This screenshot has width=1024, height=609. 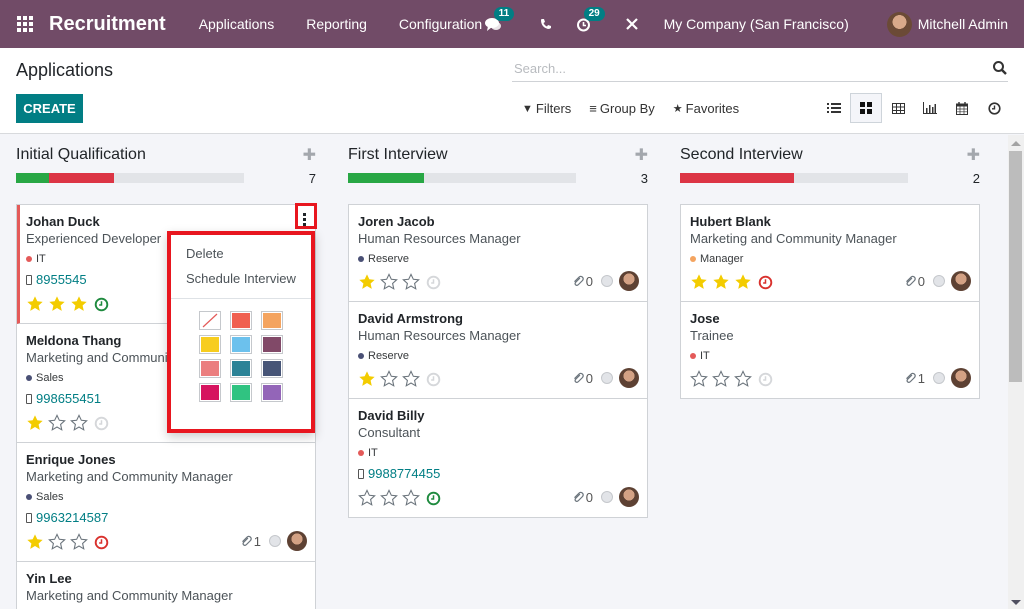 What do you see at coordinates (25, 24) in the screenshot?
I see `apps-menu-icon` at bounding box center [25, 24].